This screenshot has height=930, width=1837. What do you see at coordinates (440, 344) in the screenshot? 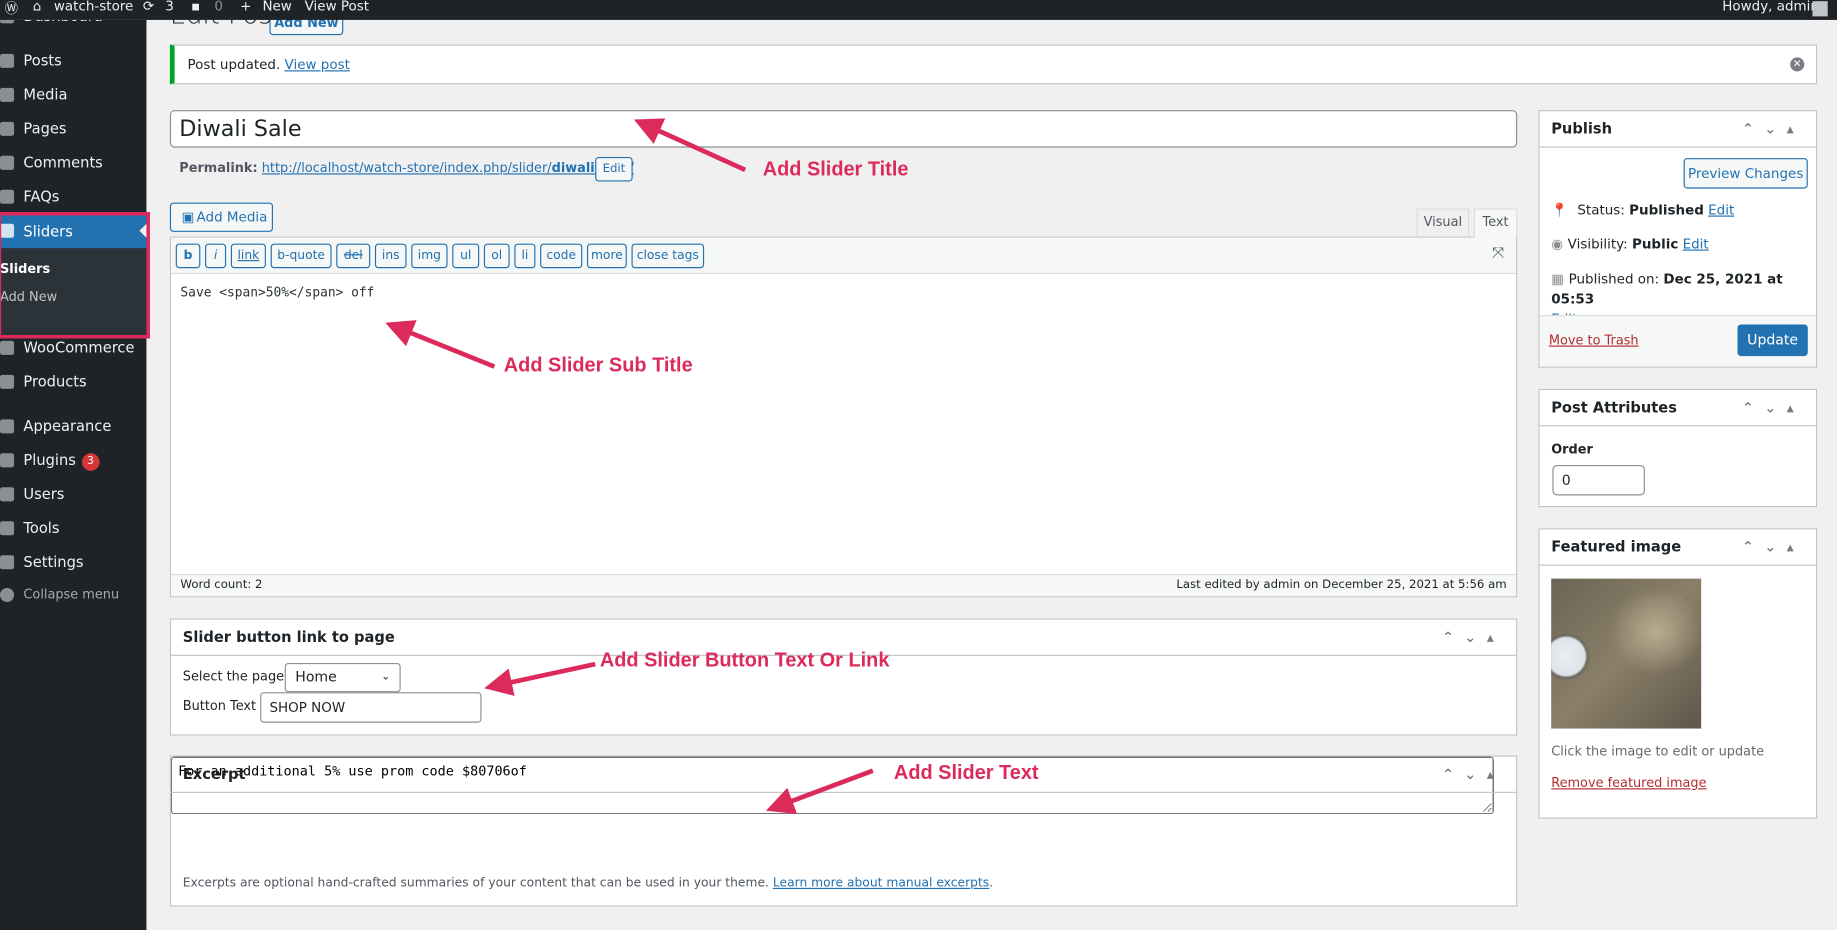
I see `arrow-subtitle` at bounding box center [440, 344].